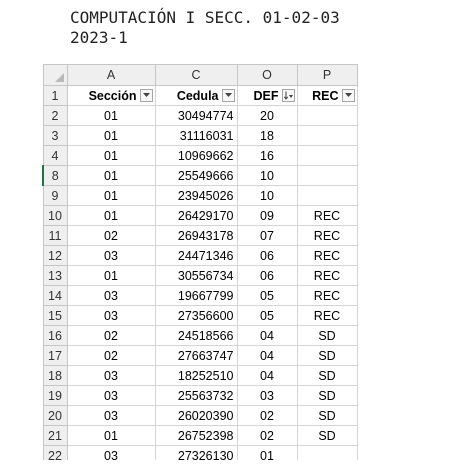 The width and height of the screenshot is (461, 473). Describe the element at coordinates (327, 75) in the screenshot. I see `column-header-p: P` at that location.